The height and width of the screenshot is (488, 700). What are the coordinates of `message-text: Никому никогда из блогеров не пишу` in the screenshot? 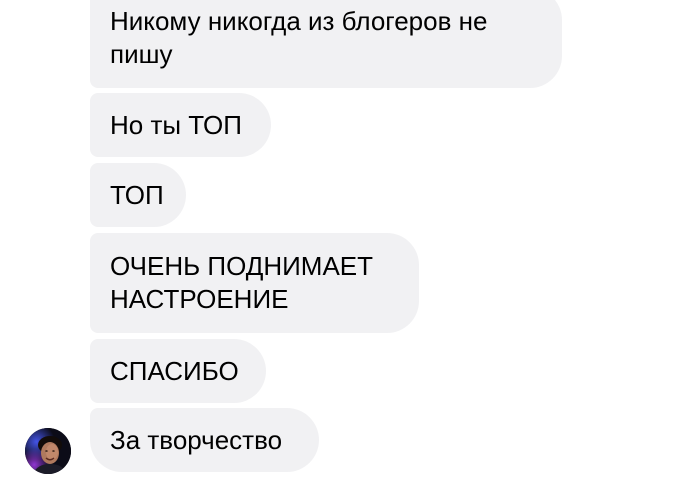 It's located at (299, 37).